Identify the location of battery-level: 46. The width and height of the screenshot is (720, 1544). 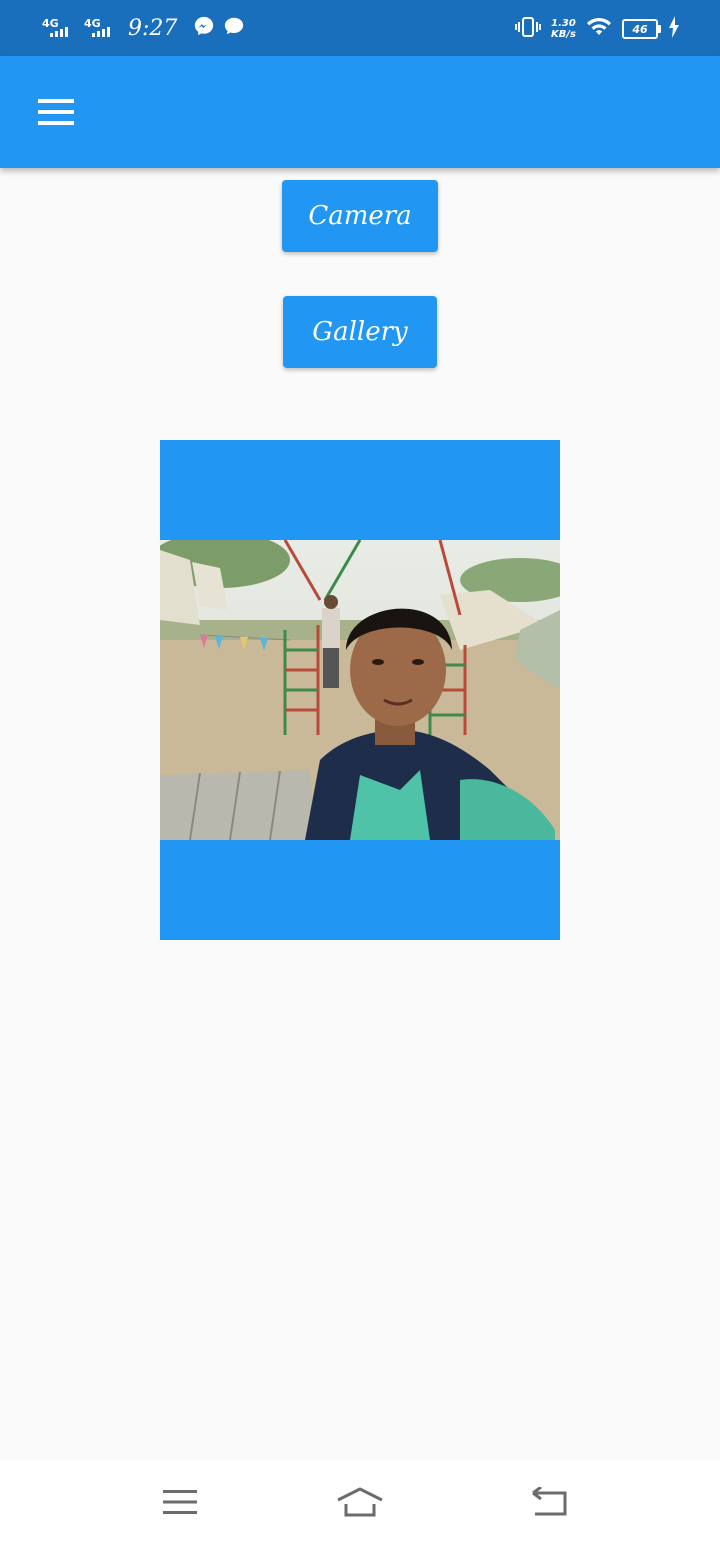
(640, 29).